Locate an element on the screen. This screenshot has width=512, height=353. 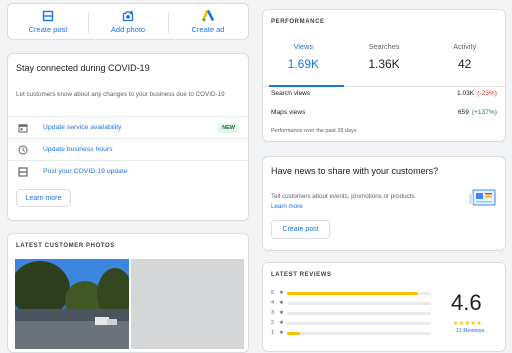
add-photo-label: Add photo is located at coordinates (128, 29).